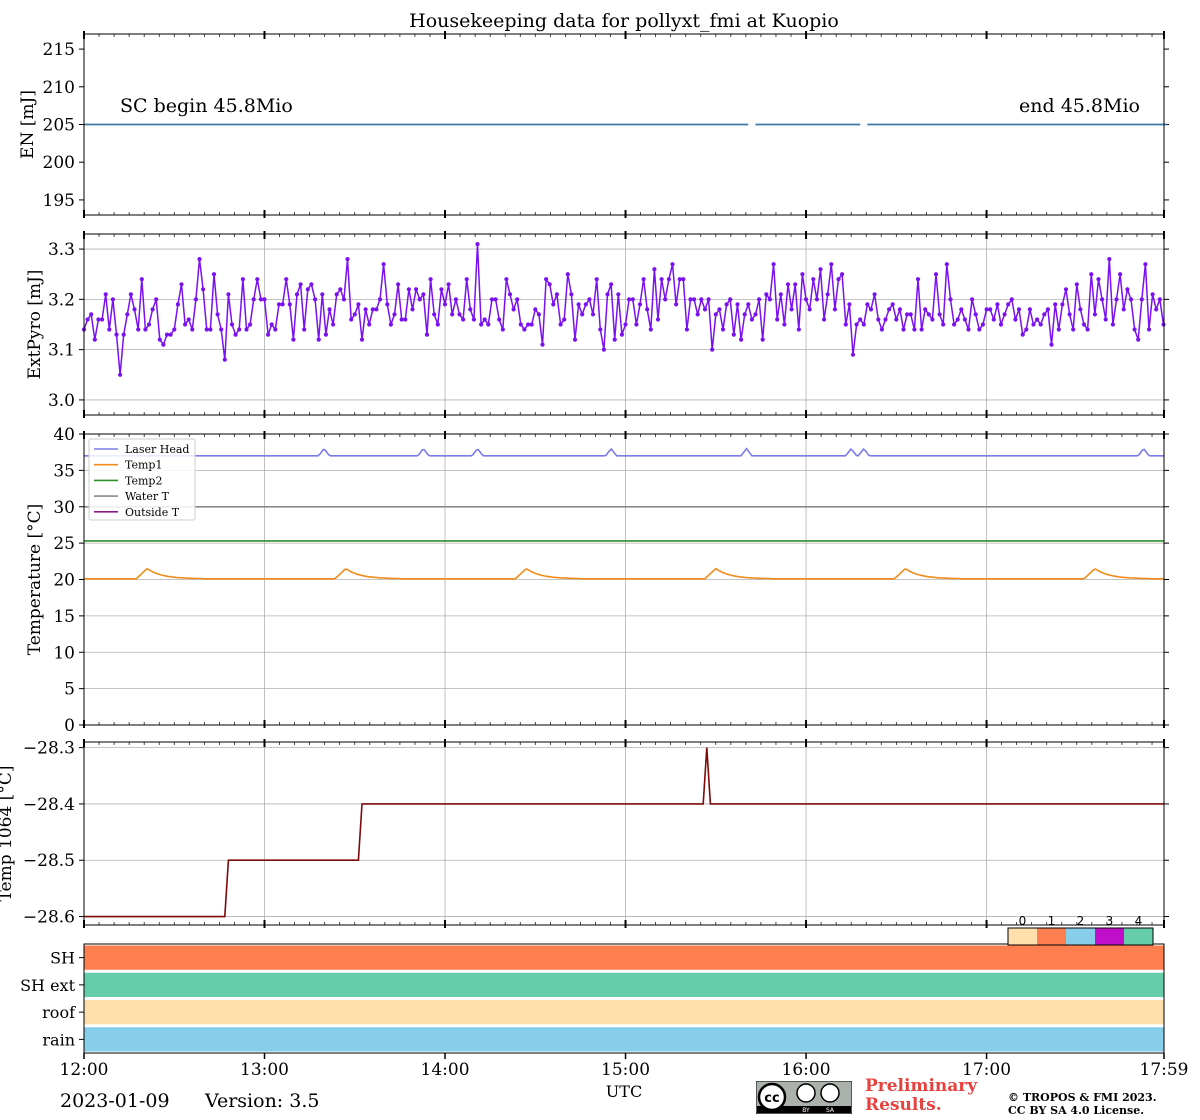 Image resolution: width=1200 pixels, height=1120 pixels. I want to click on ytick-label-1-1: 3.1, so click(61, 351).